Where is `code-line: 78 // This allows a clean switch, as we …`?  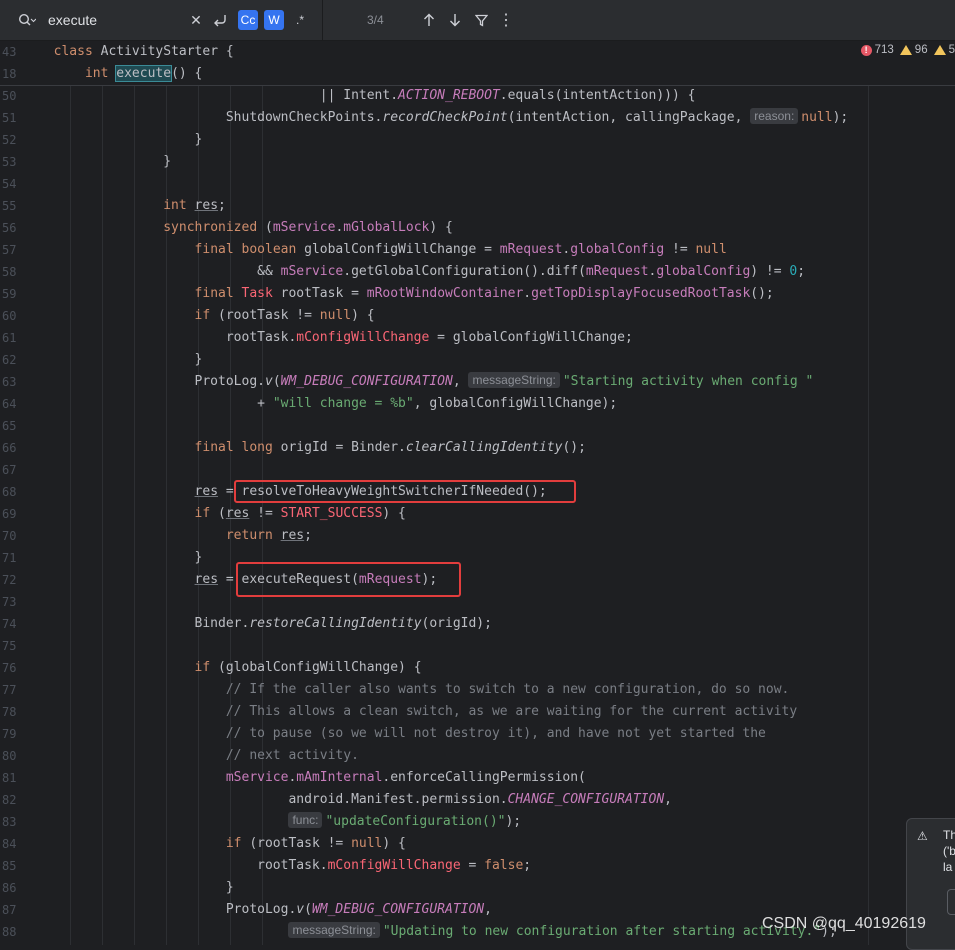
code-line: 78 // This allows a clean switch, as we … is located at coordinates (477, 712).